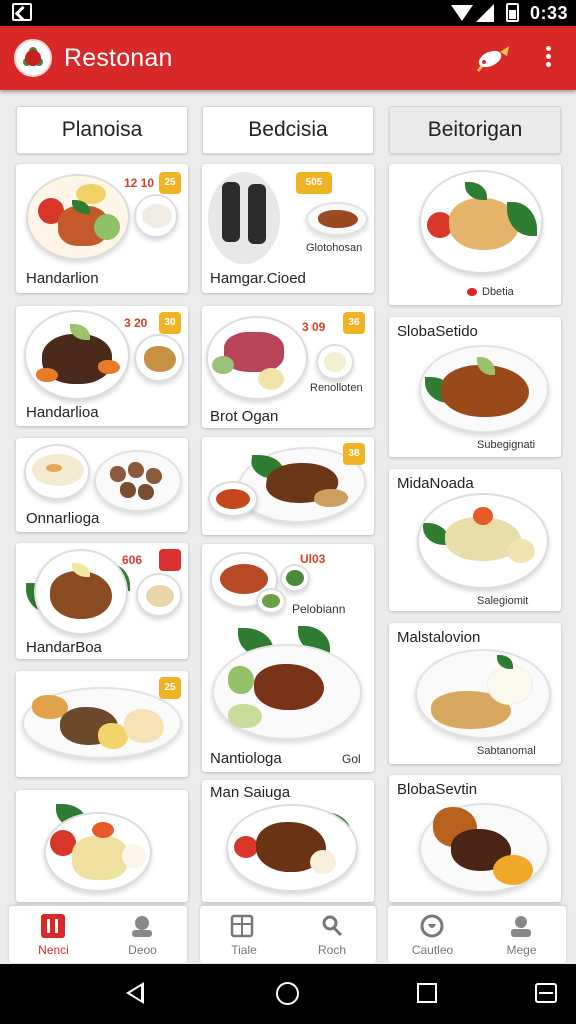 Image resolution: width=576 pixels, height=1024 pixels. What do you see at coordinates (33, 58) in the screenshot?
I see `restaurant-logo-icon` at bounding box center [33, 58].